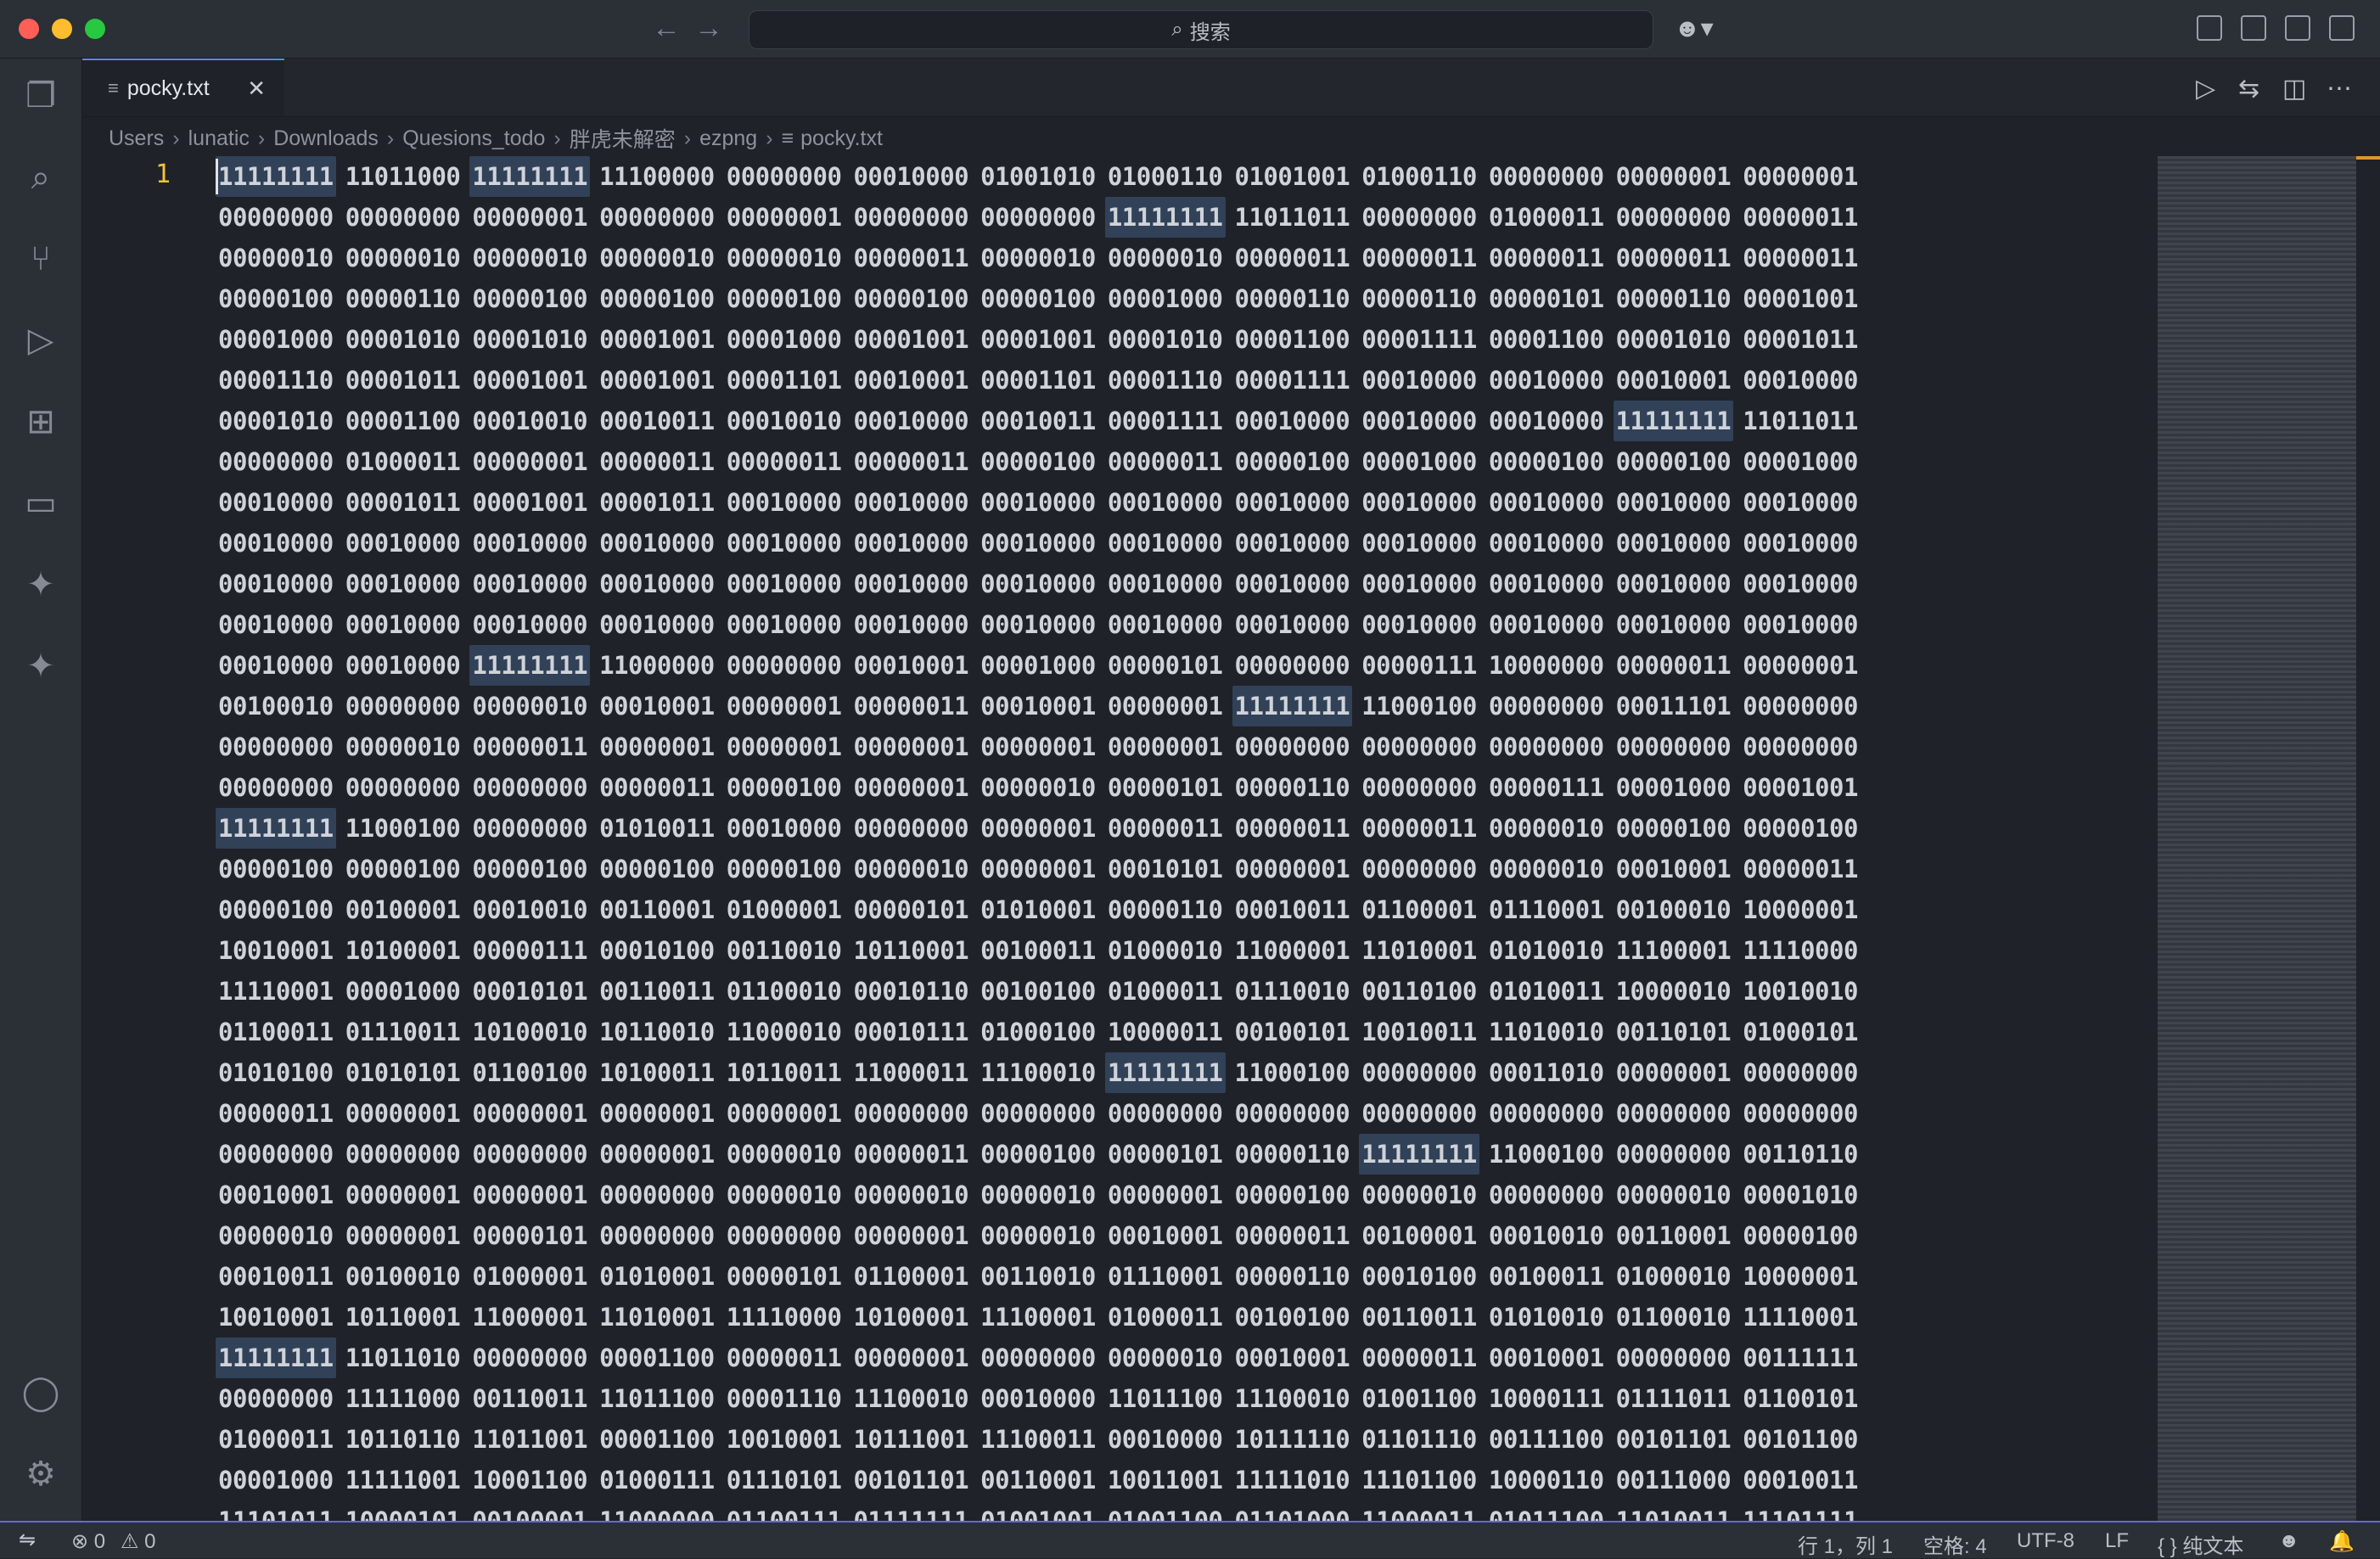 The width and height of the screenshot is (2380, 1559). I want to click on explorer-icon: ❐, so click(40, 96).